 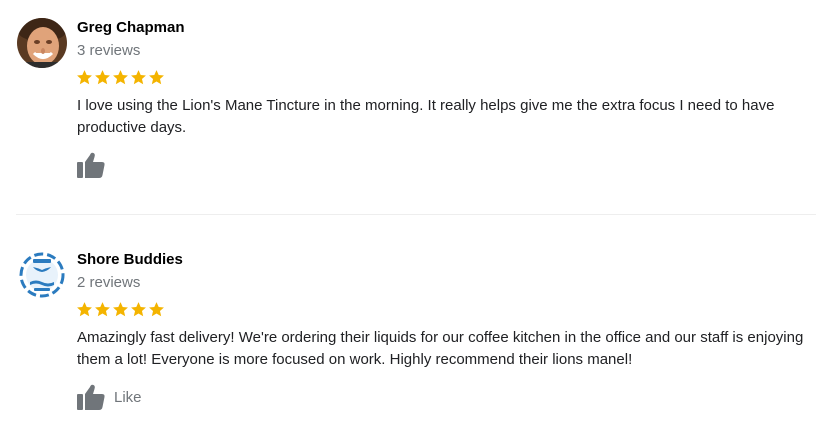 I want to click on reviewer-name: Greg Chapman, so click(x=131, y=27).